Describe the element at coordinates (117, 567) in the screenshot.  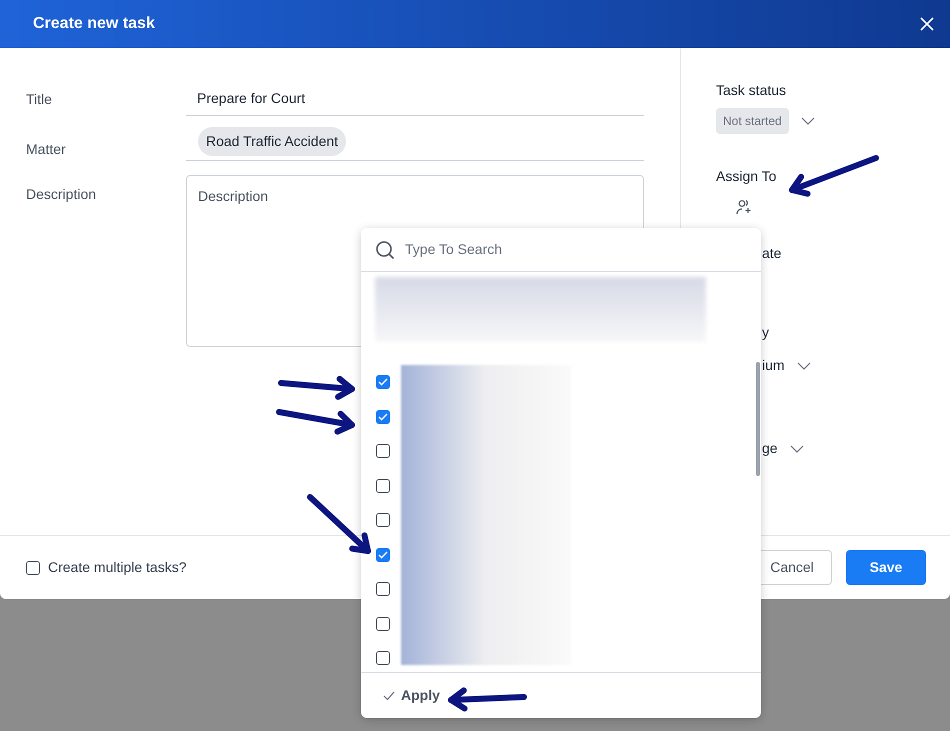
I see `checkbox-label: Create multiple tasks?` at that location.